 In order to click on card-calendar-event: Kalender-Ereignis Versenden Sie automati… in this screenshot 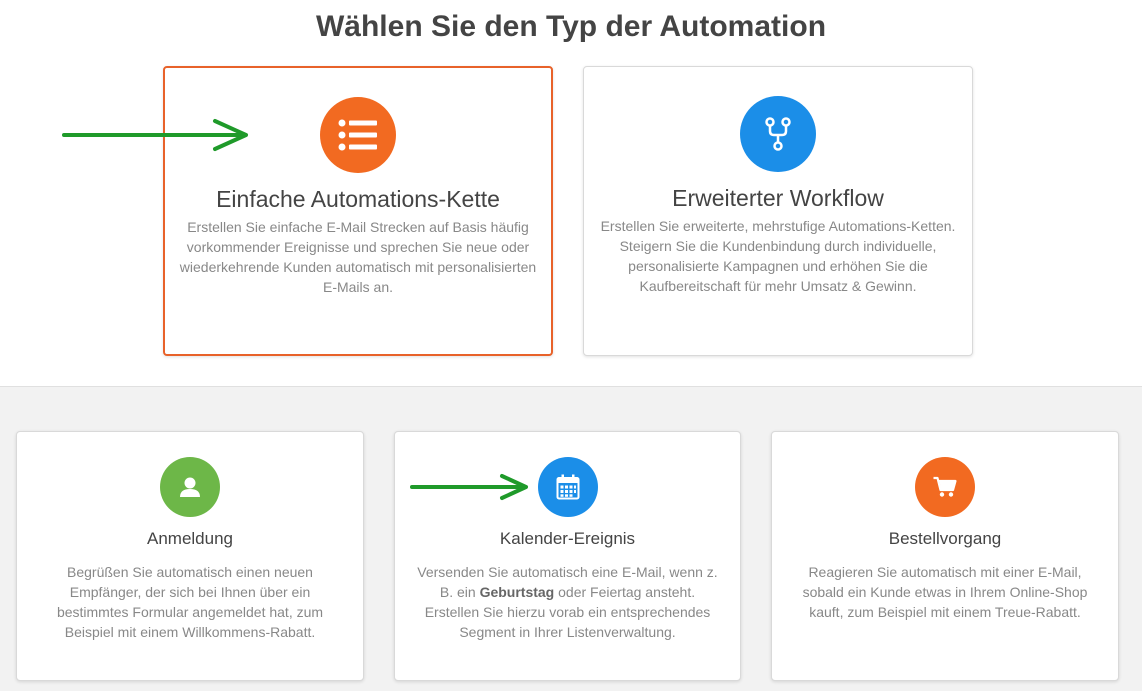, I will do `click(567, 556)`.